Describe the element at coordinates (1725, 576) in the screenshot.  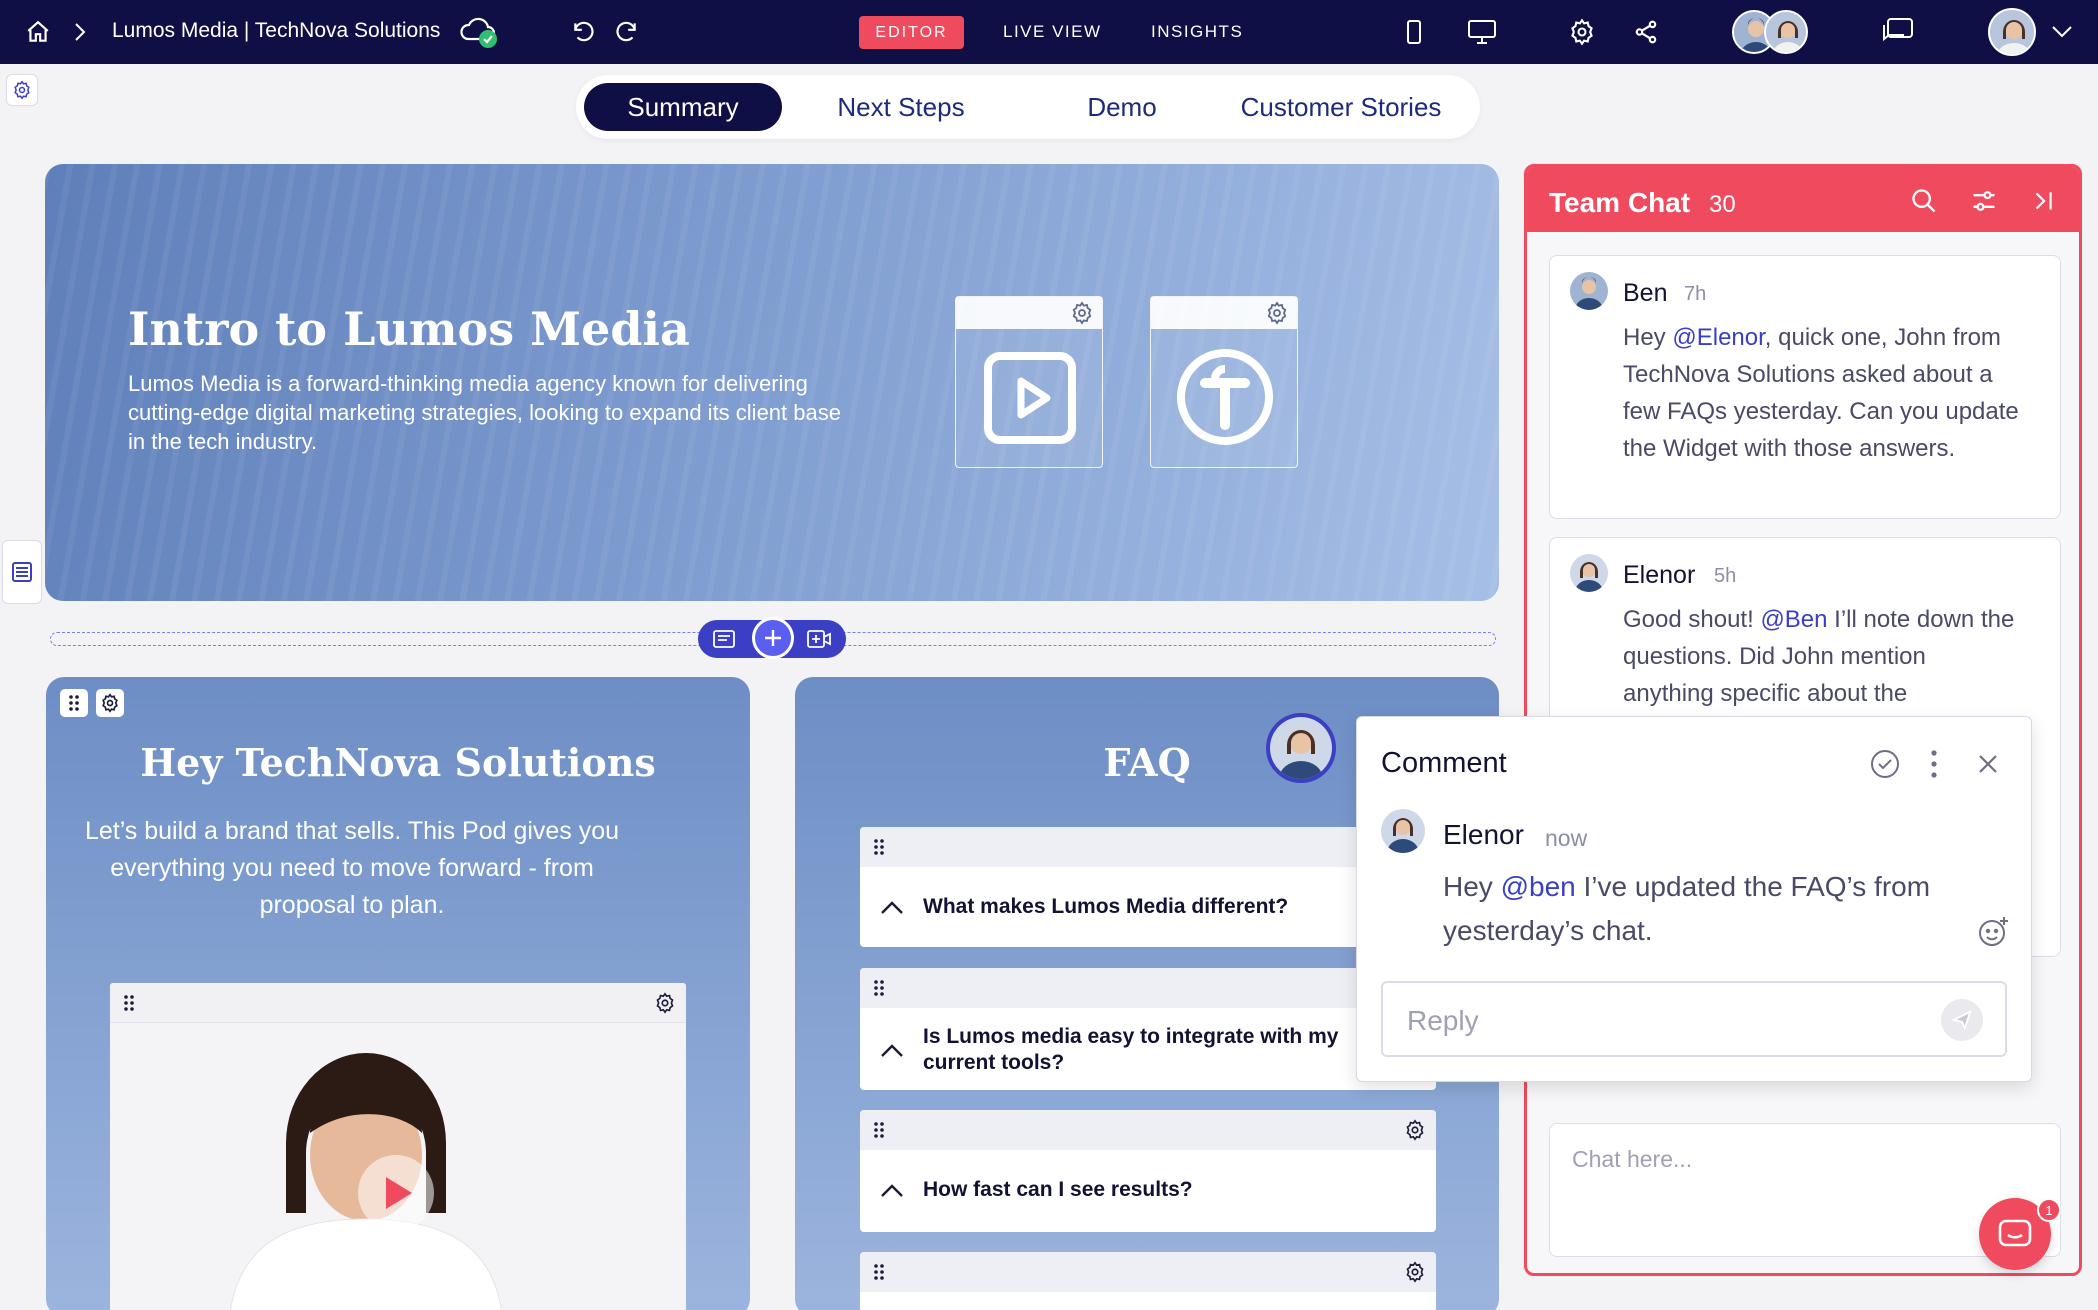
I see `message-time: 5h` at that location.